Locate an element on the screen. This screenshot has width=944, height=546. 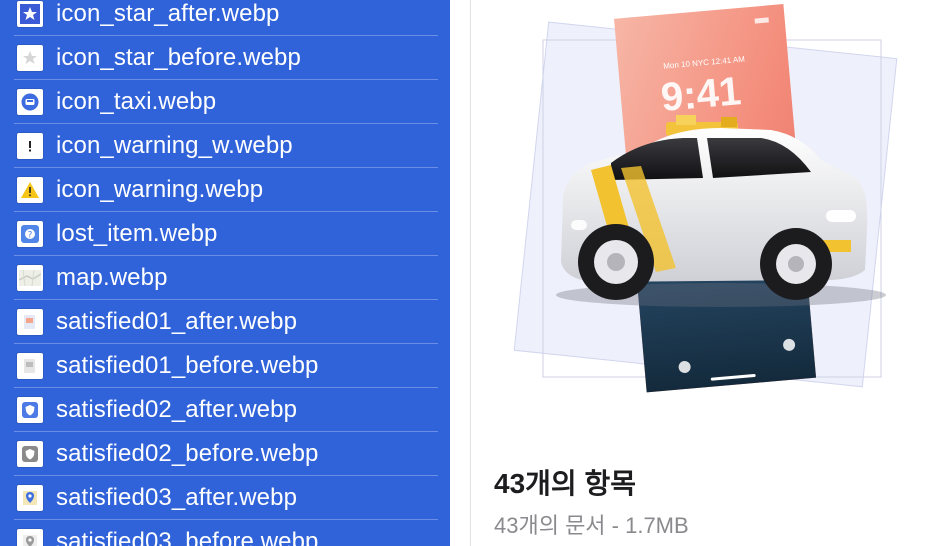
file-name: satisfied03_before.webp is located at coordinates (187, 537).